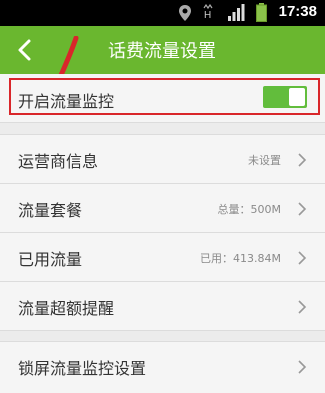 Image resolution: width=325 pixels, height=393 pixels. I want to click on list-item-used-data: 已用流量 已用：413.84M, so click(162, 257).